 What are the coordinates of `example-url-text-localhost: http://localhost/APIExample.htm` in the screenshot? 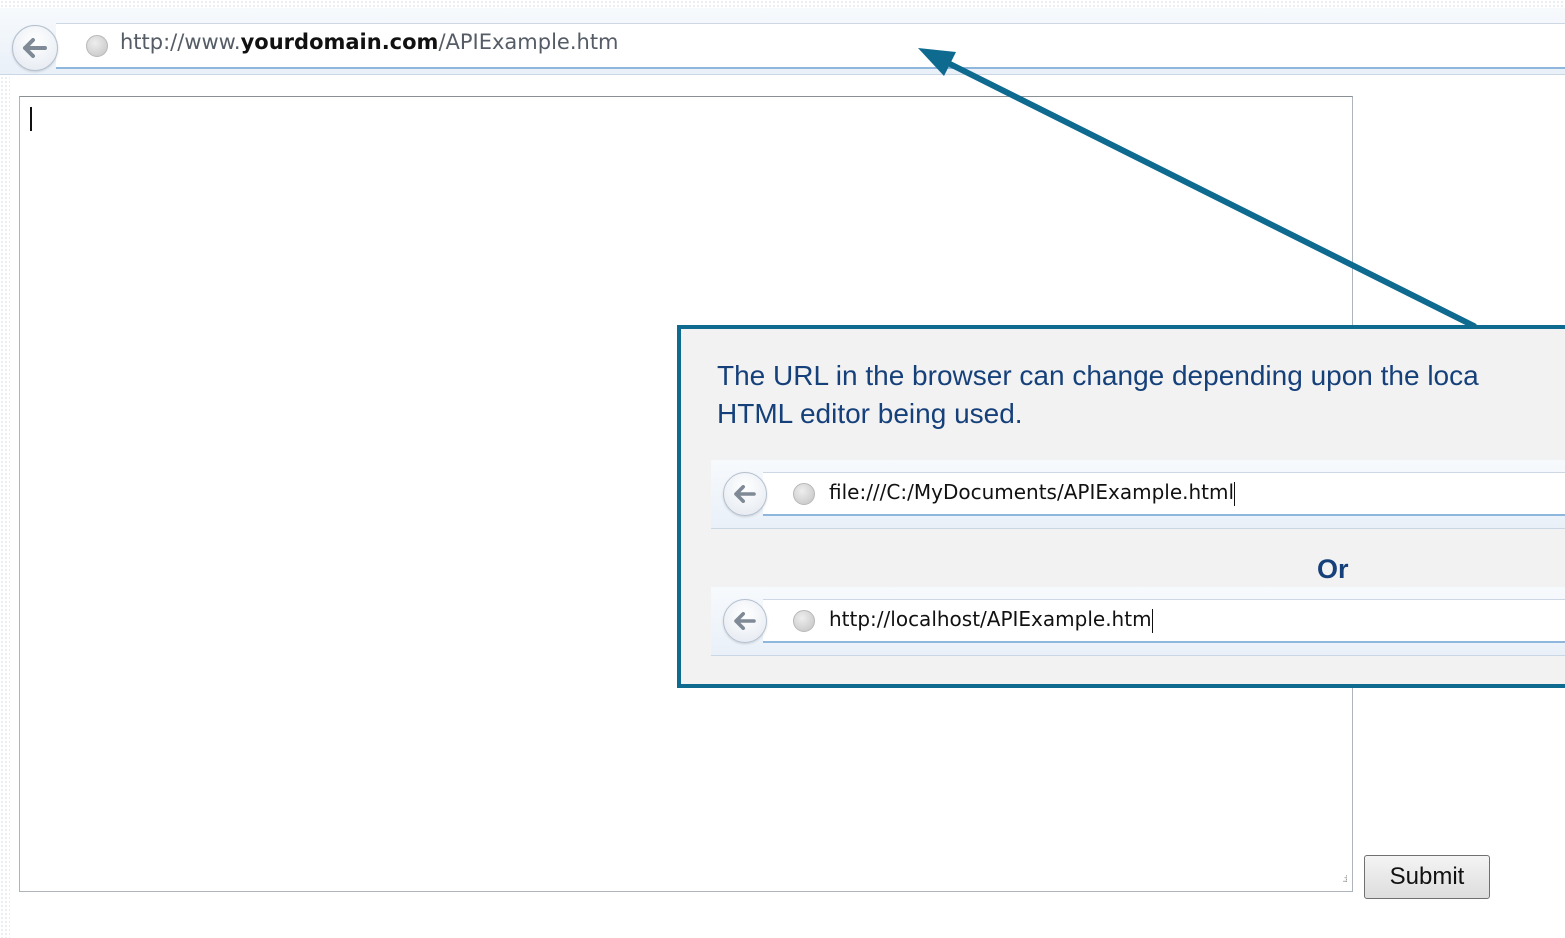 It's located at (991, 620).